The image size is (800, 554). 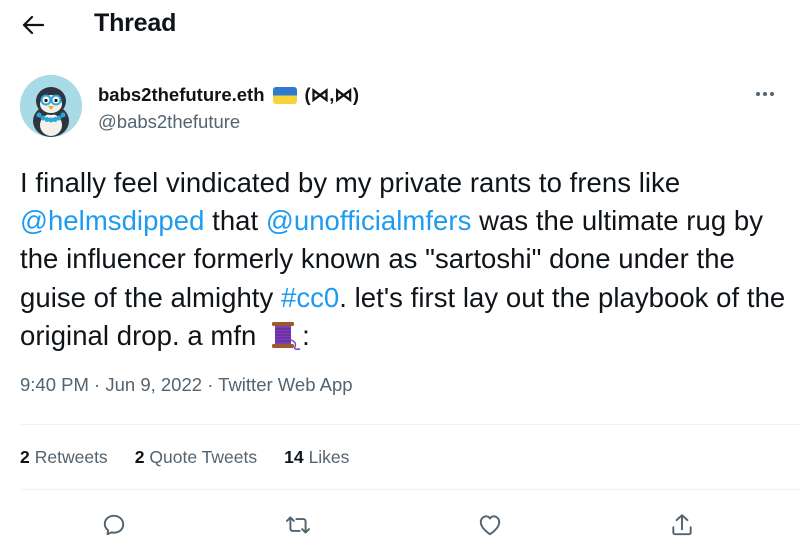 I want to click on share-button, so click(x=682, y=525).